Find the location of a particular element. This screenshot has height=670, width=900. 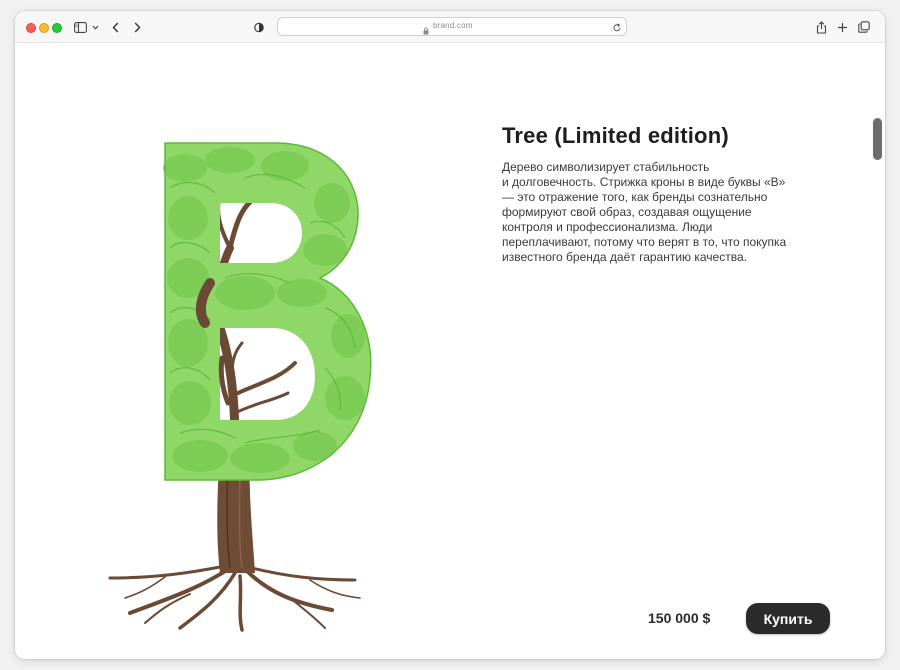

description-line: контроля и профессионализма. Люди is located at coordinates (607, 227).